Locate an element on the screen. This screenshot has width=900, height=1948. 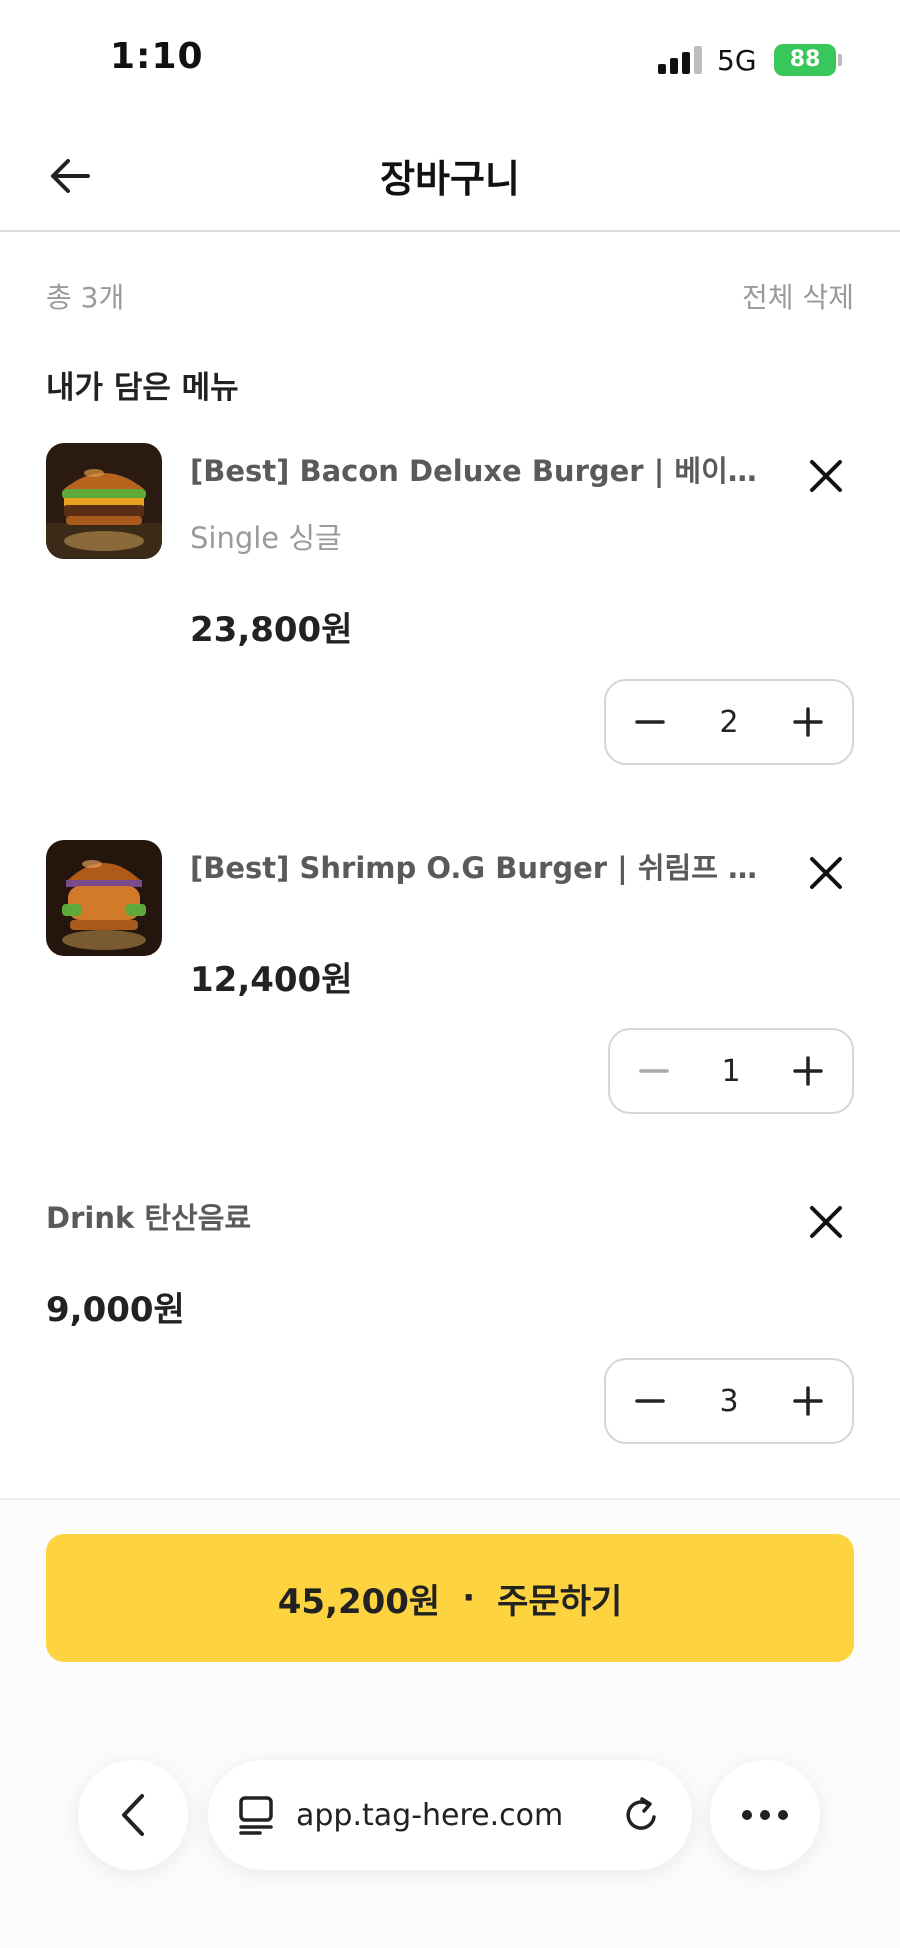
status-time: 1:10 is located at coordinates (157, 56).